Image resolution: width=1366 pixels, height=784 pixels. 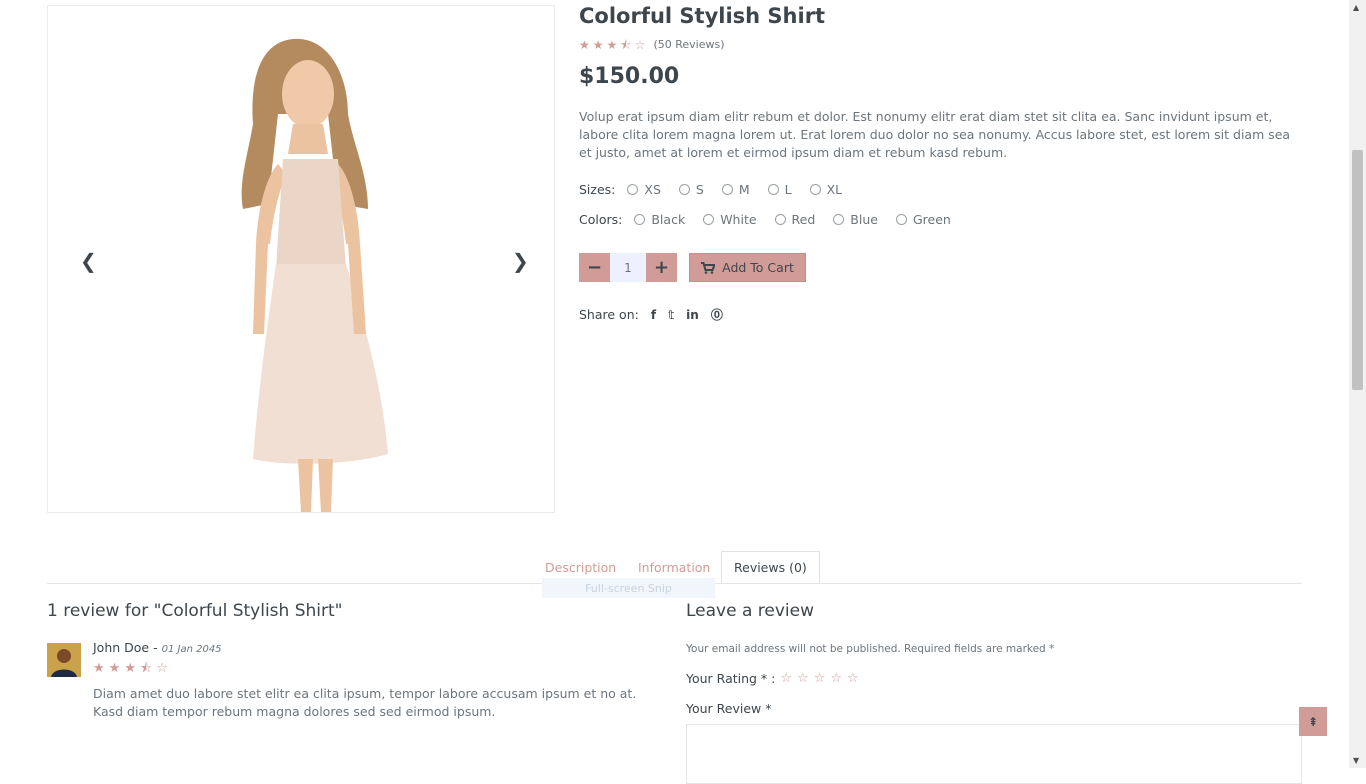 I want to click on rating-star-4-icon: ☆, so click(x=836, y=678).